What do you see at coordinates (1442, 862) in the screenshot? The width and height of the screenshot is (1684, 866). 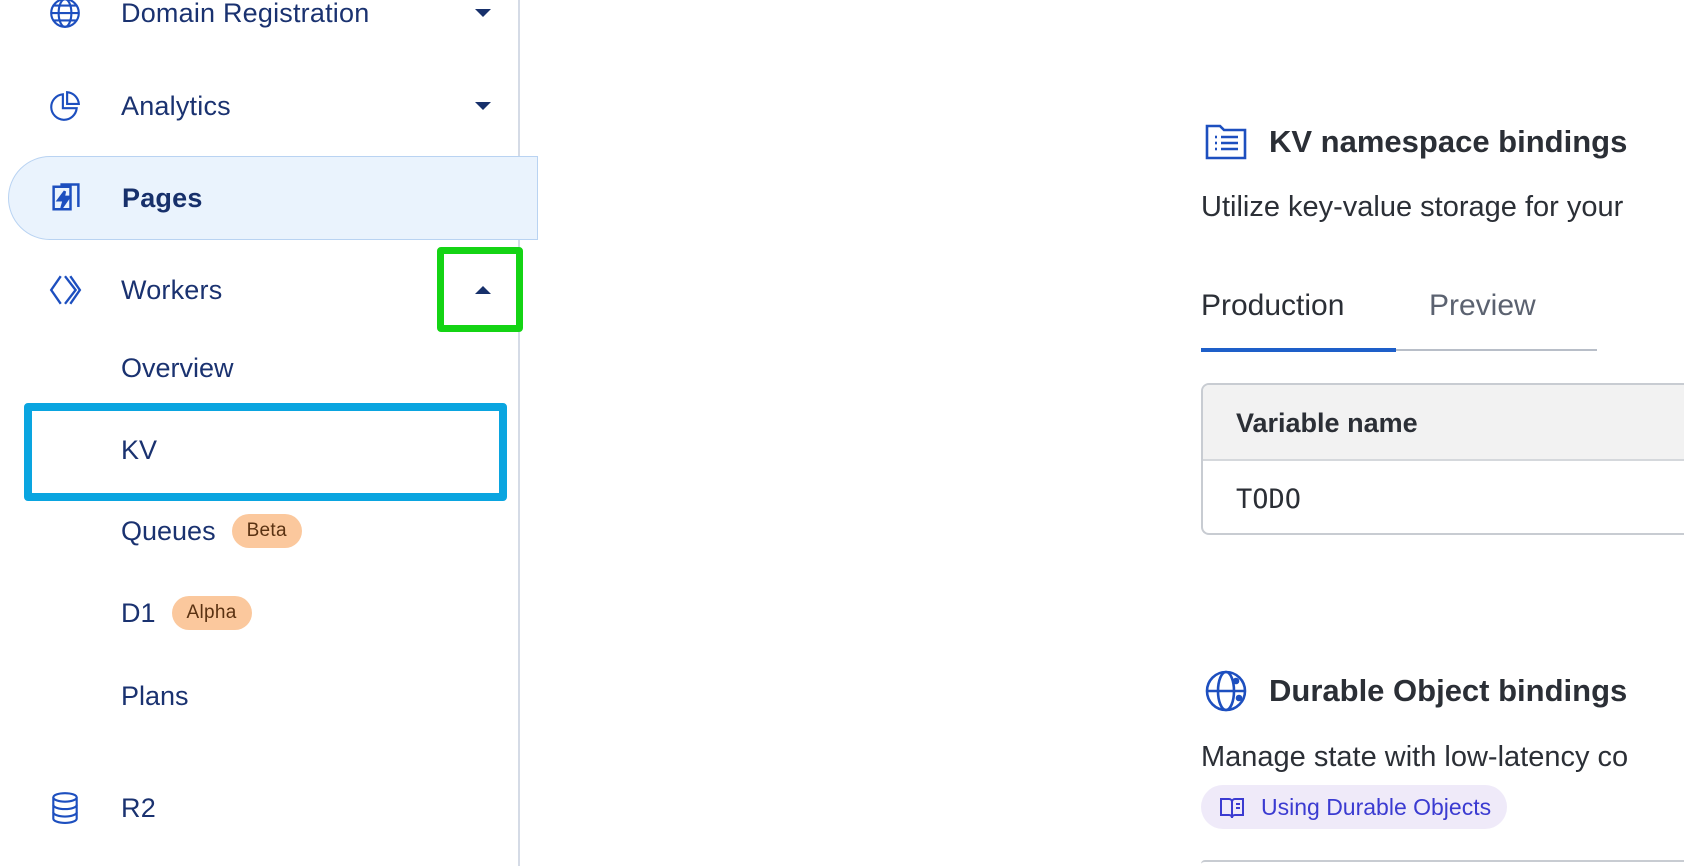 I see `durable-table-top-edge` at bounding box center [1442, 862].